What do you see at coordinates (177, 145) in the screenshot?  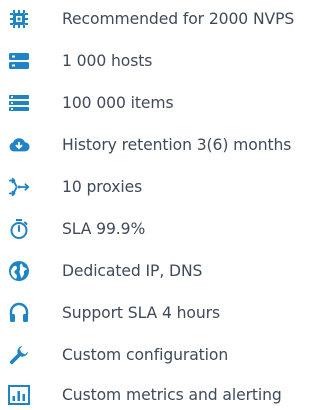 I see `feature-label: History retention 3(6) months` at bounding box center [177, 145].